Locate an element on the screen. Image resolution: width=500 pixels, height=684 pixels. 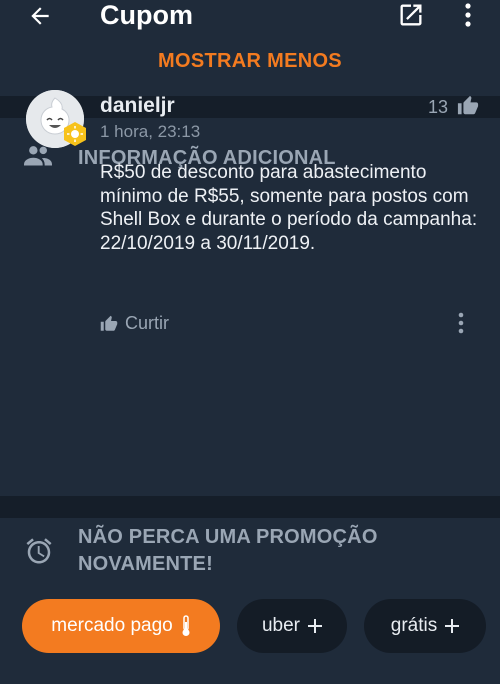
open-external-button is located at coordinates (411, 15).